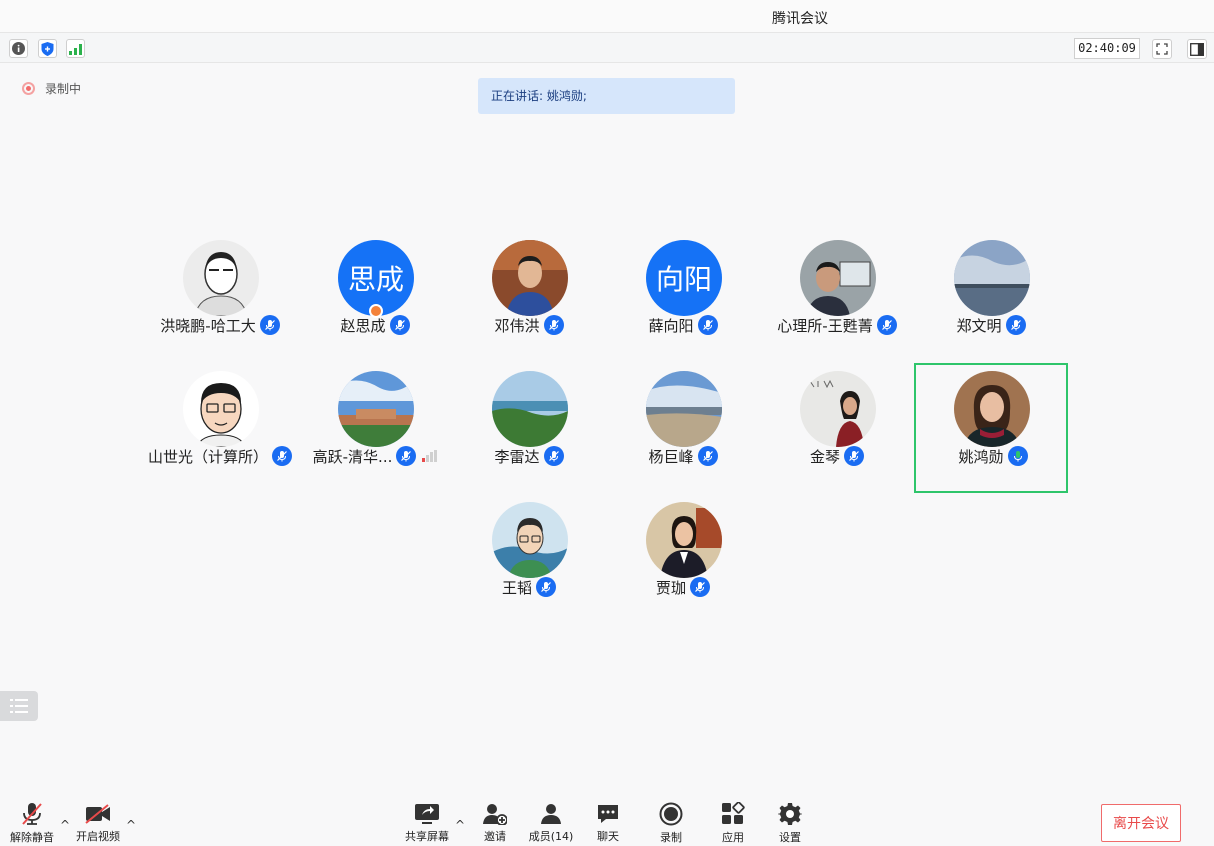 The image size is (1214, 846). Describe the element at coordinates (460, 825) in the screenshot. I see `share-options-caret-icon: ^` at that location.